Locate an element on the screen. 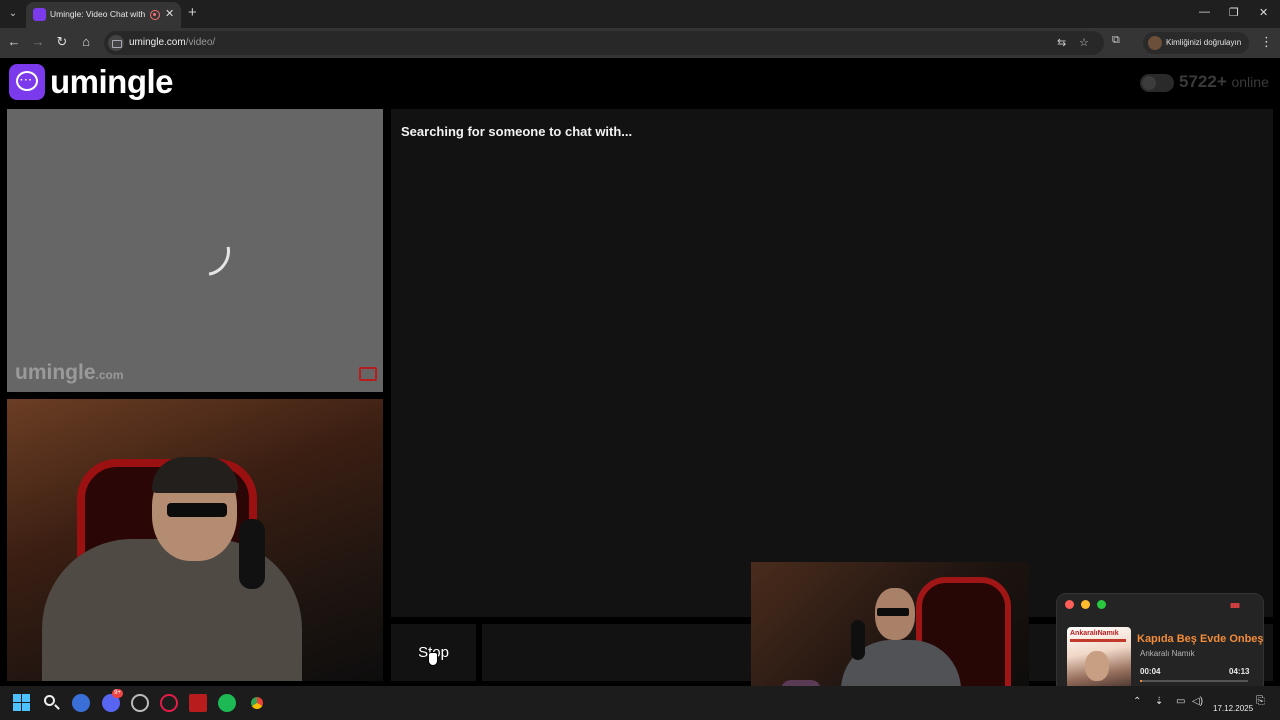  avatar is located at coordinates (1155, 43).